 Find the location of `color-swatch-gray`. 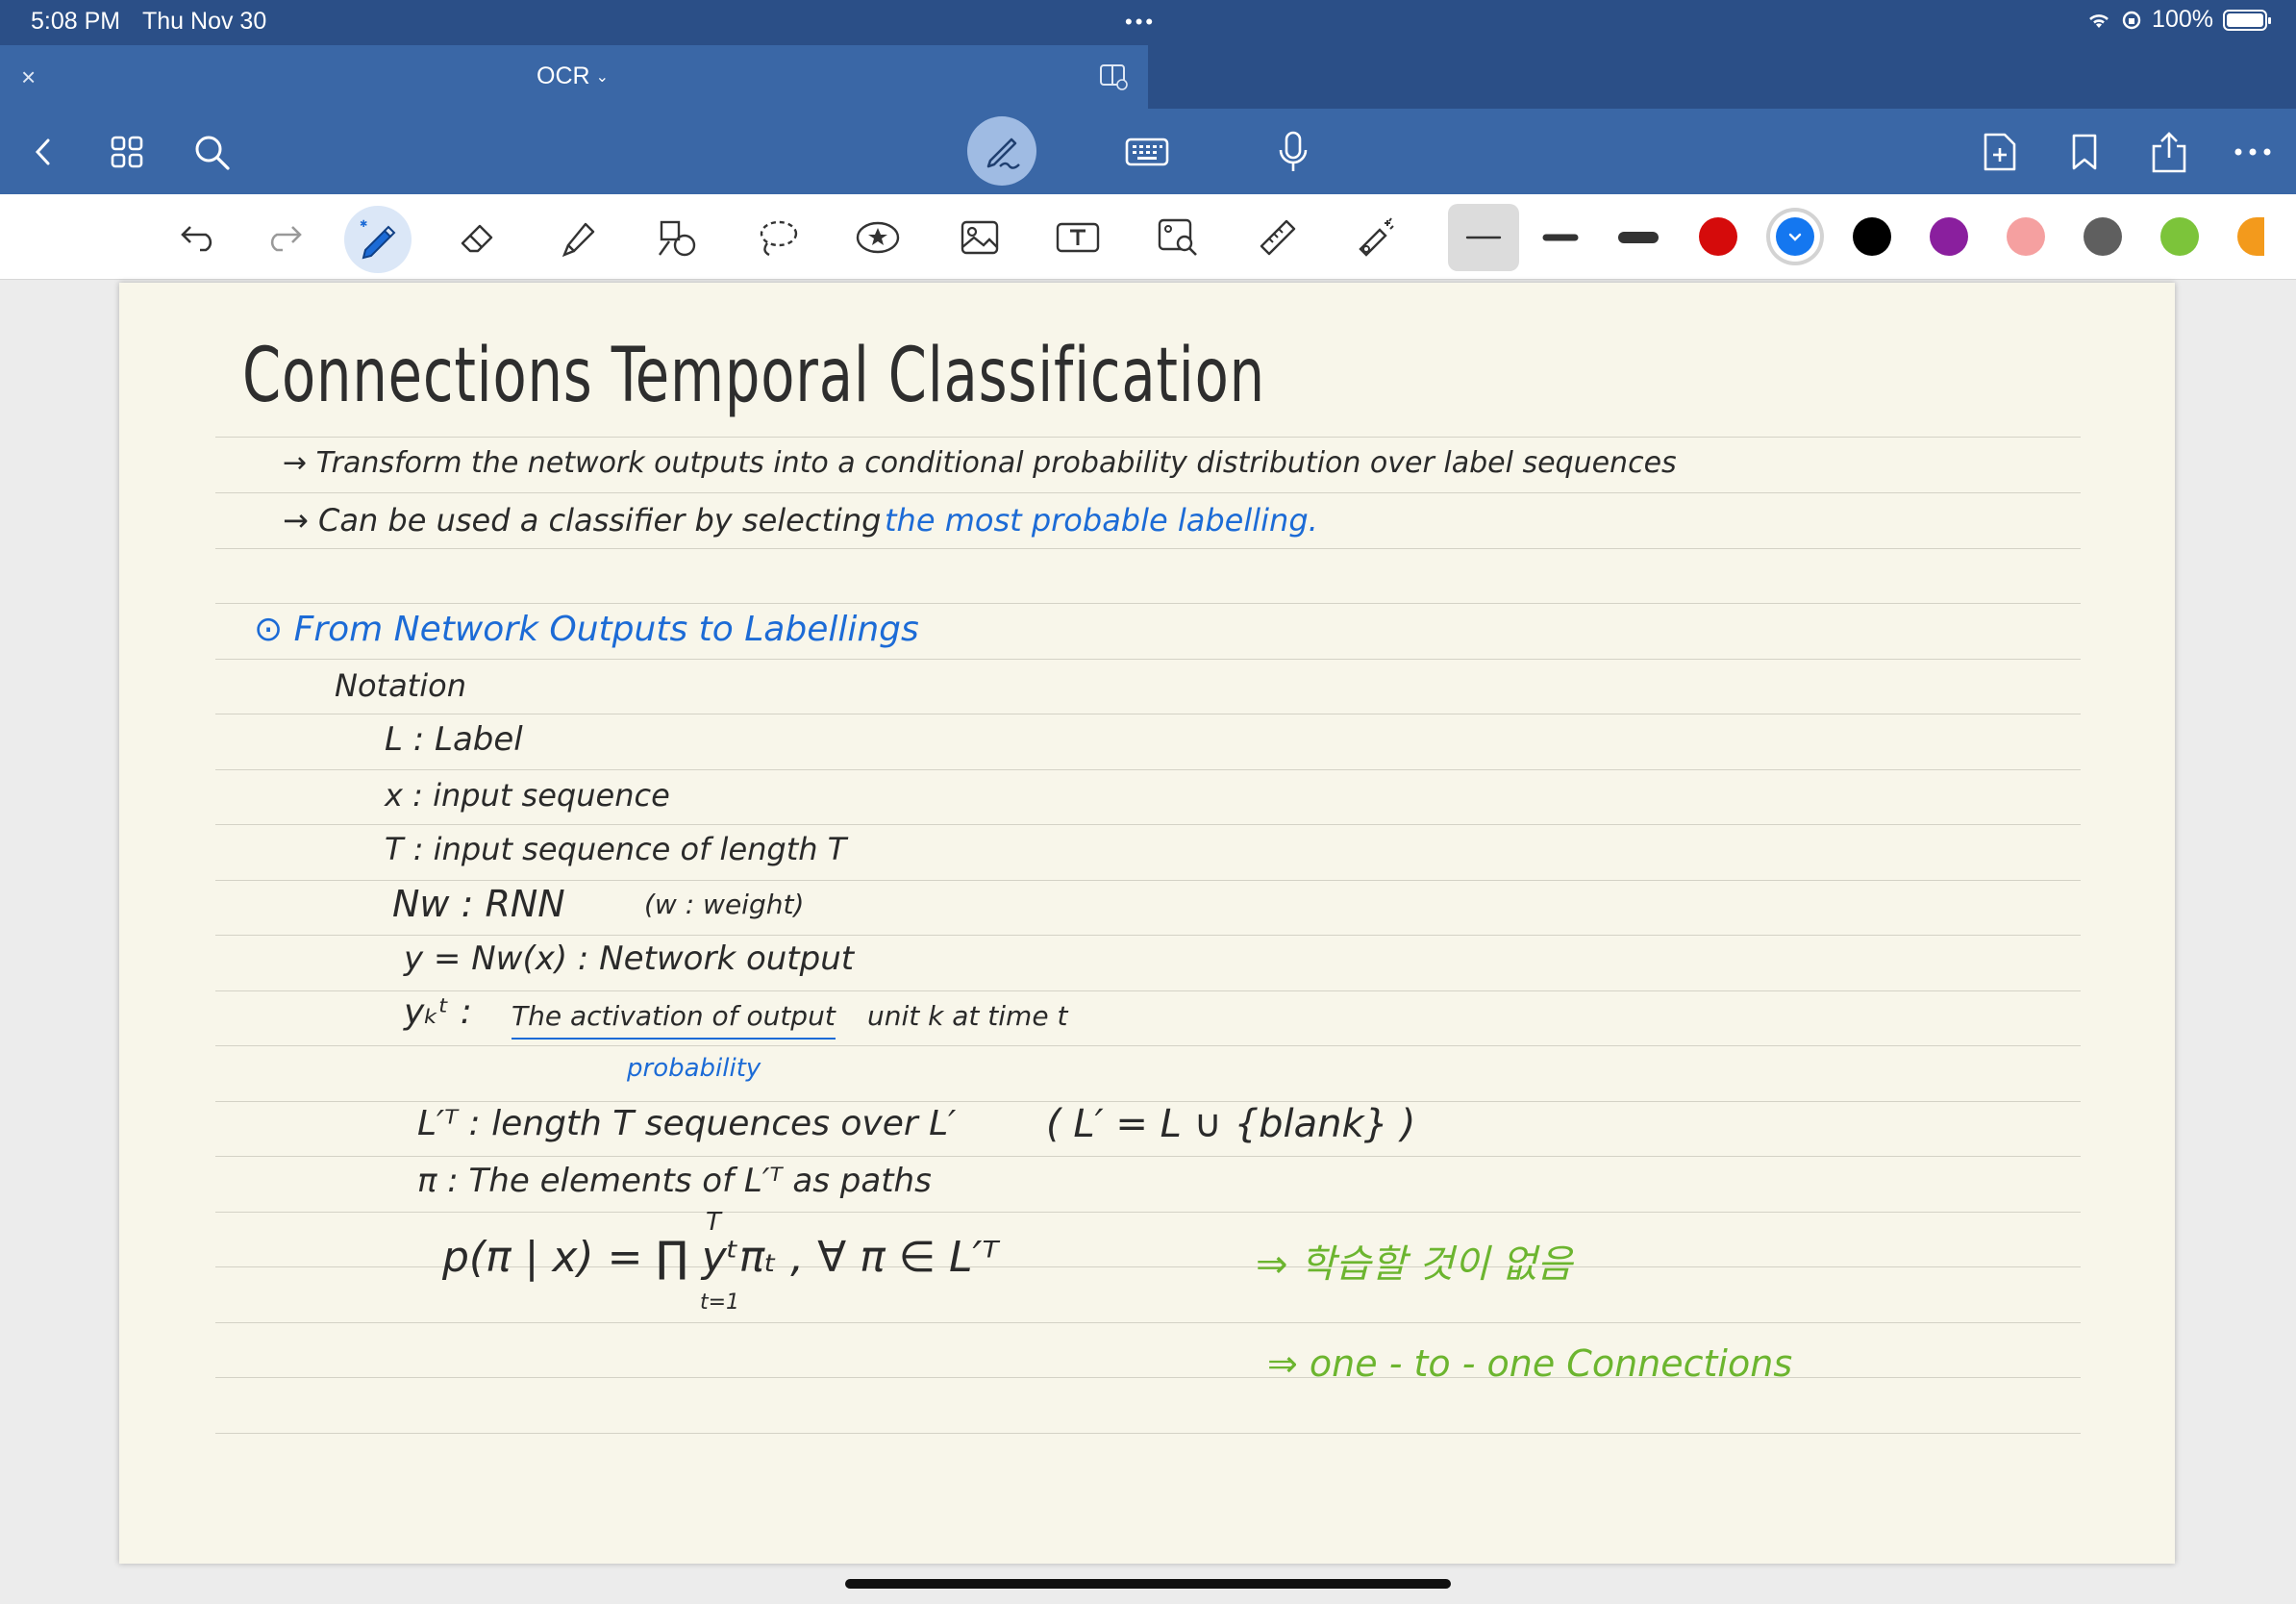

color-swatch-gray is located at coordinates (2103, 236).